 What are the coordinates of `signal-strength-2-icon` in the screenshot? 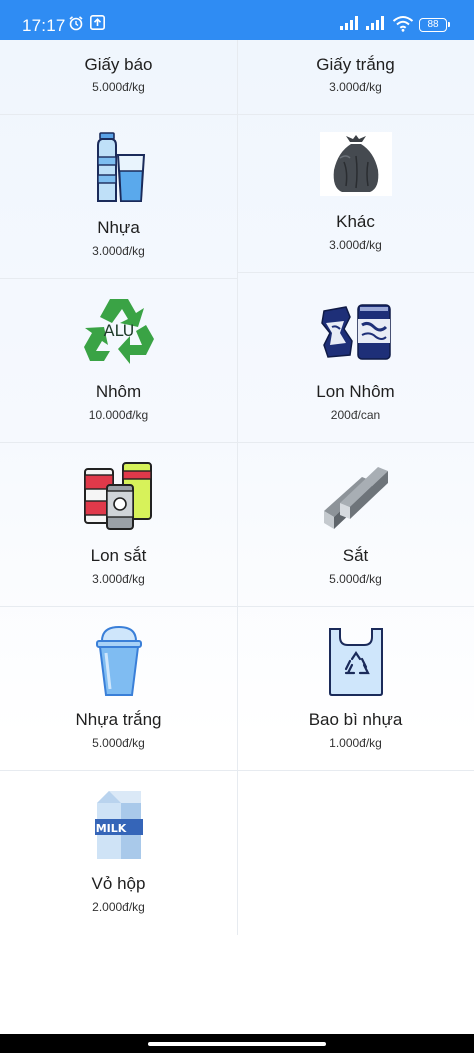 It's located at (376, 25).